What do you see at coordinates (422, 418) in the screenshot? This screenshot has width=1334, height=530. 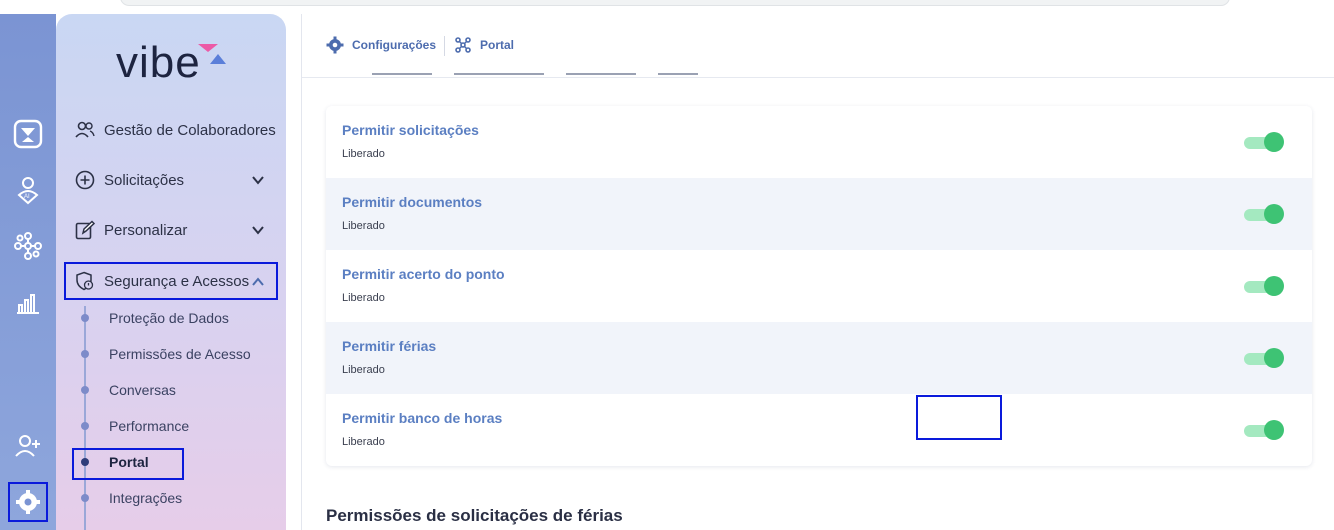 I see `permission-title: Permitir banco de horas` at bounding box center [422, 418].